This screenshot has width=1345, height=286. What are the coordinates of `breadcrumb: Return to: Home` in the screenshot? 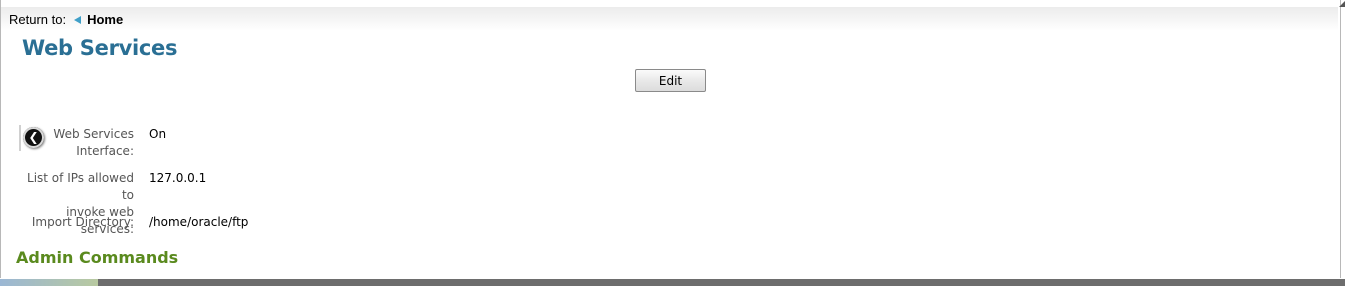 It's located at (66, 19).